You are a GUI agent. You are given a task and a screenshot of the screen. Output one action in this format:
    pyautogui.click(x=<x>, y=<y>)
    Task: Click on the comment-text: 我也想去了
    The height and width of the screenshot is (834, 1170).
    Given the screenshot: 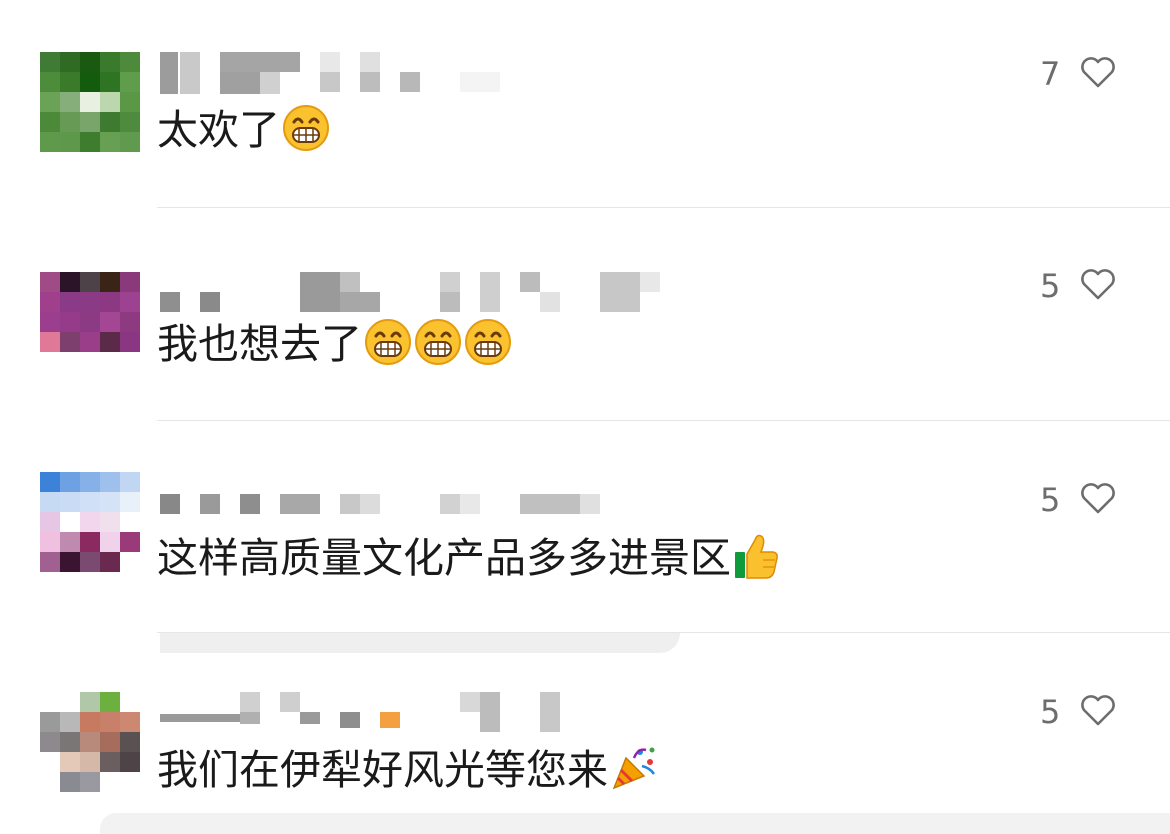 What is the action you would take?
    pyautogui.click(x=334, y=348)
    